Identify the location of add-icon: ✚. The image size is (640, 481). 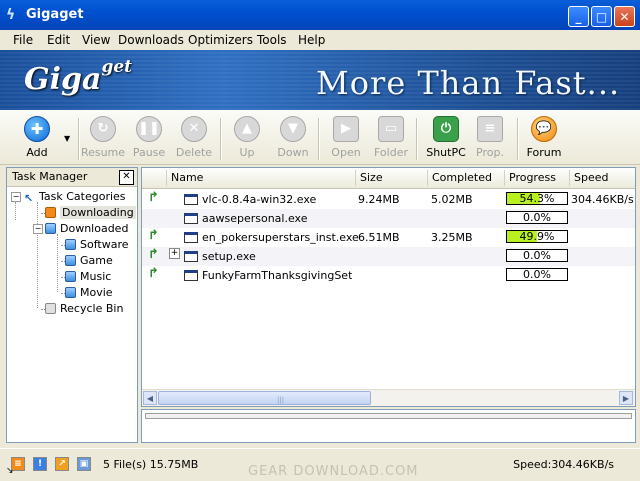
(37, 129).